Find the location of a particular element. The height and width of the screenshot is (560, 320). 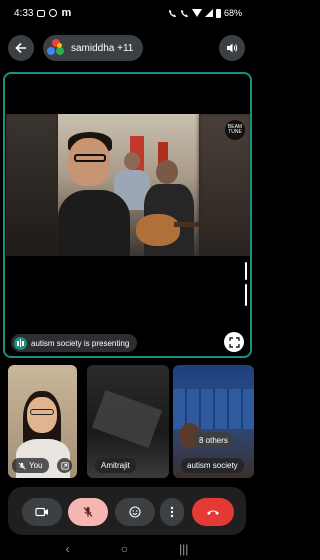

fullscreen-icon is located at coordinates (234, 342).